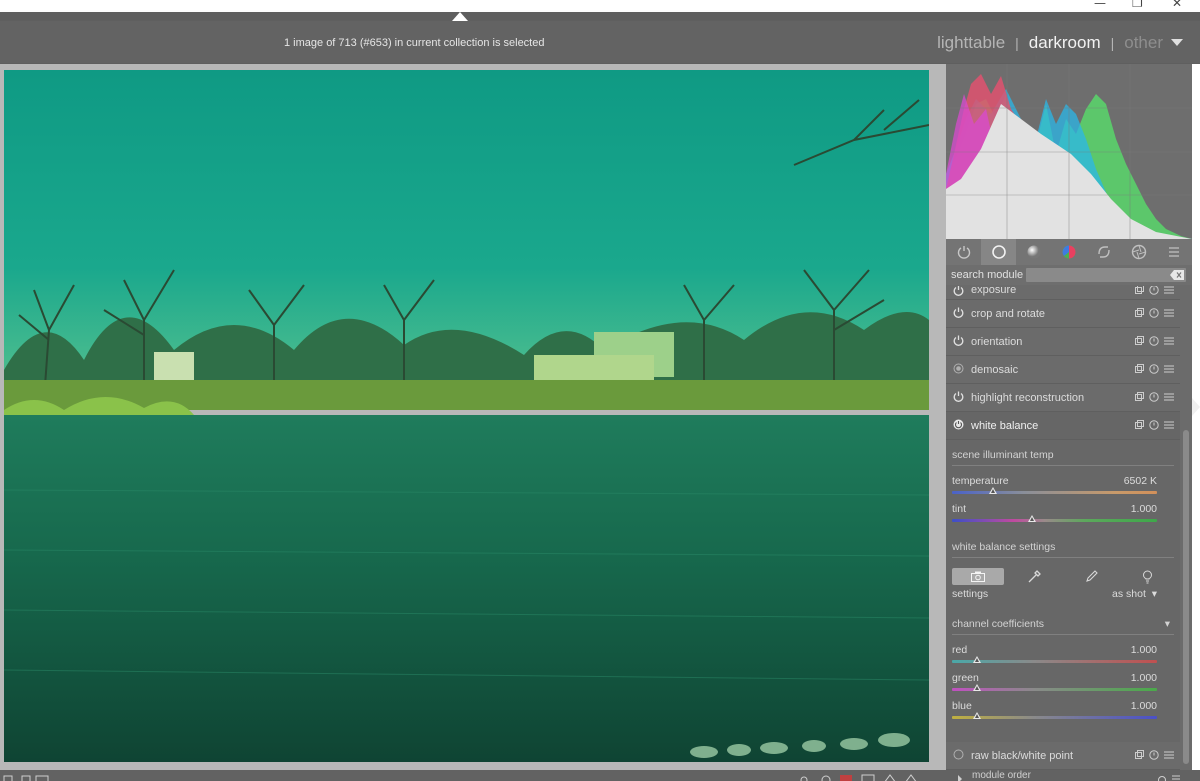 The height and width of the screenshot is (781, 1200). What do you see at coordinates (1063, 626) in the screenshot?
I see `section-channel-coefficients: channel coefficients ▾` at bounding box center [1063, 626].